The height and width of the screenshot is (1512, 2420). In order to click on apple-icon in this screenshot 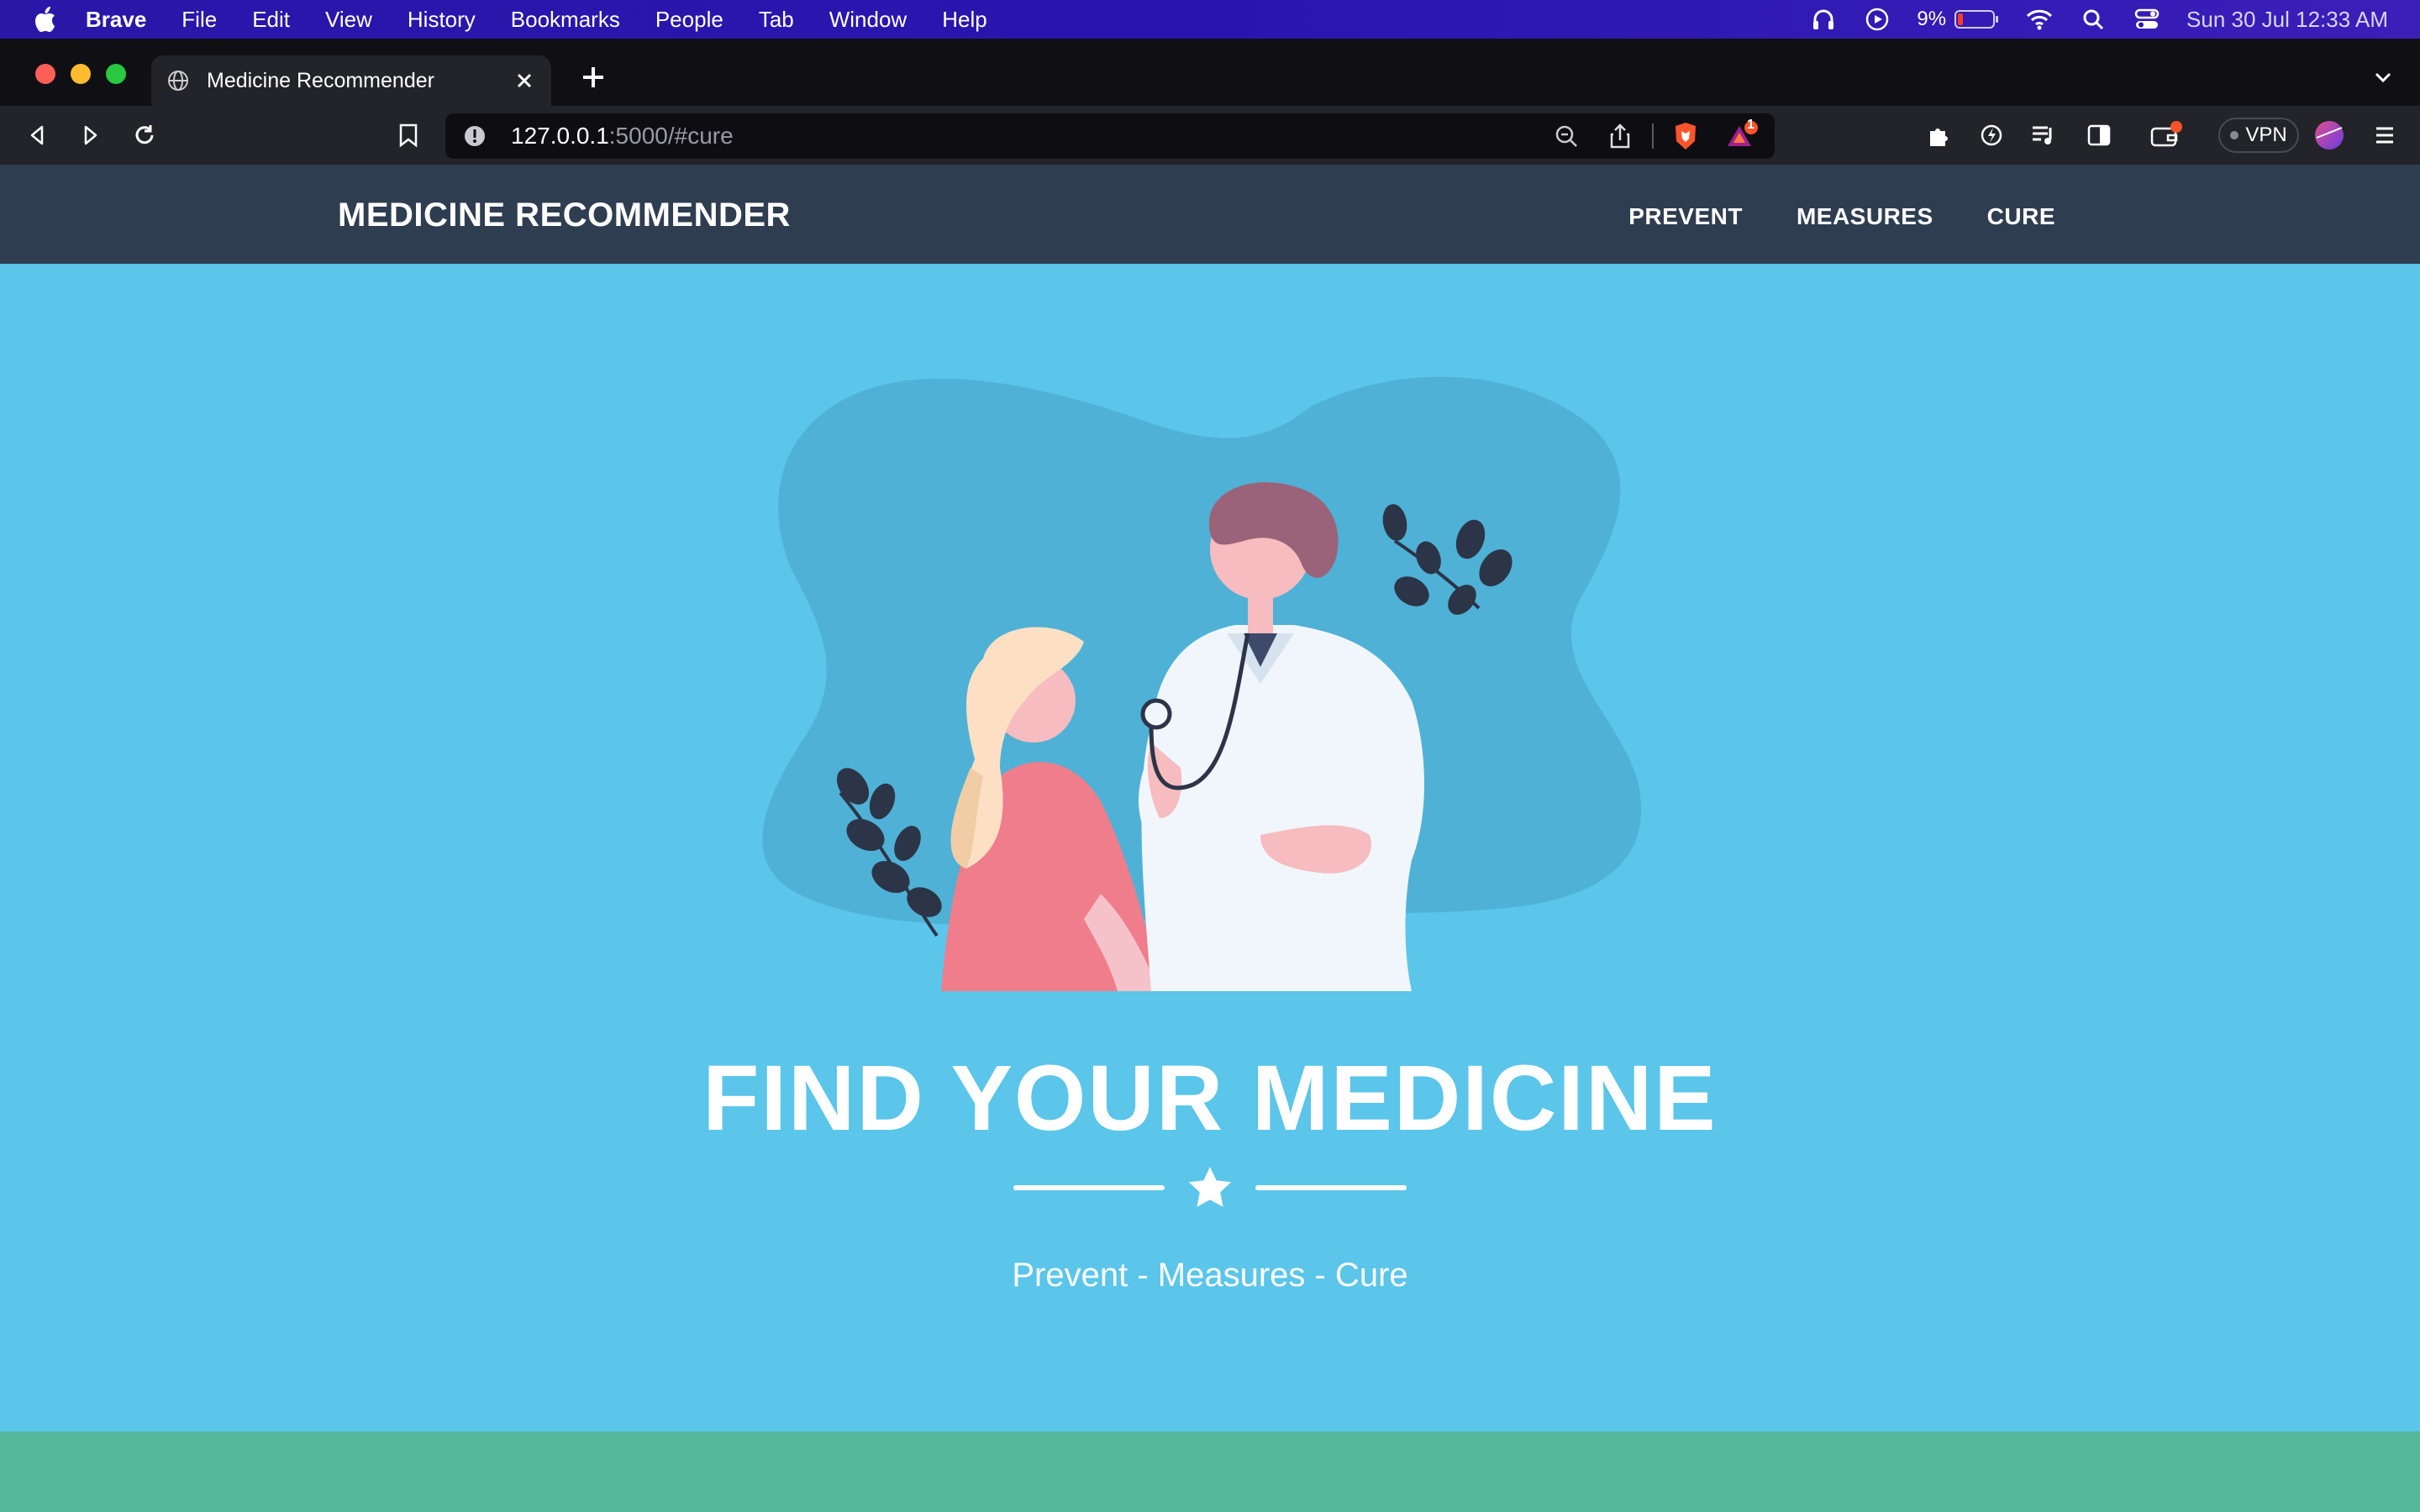, I will do `click(44, 19)`.